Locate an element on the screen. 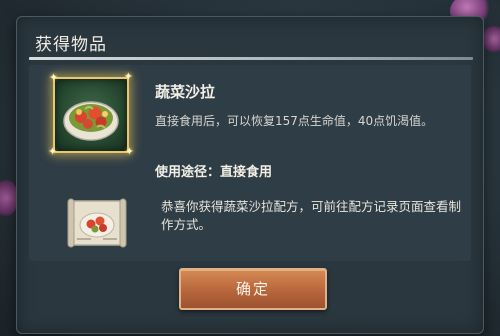 The height and width of the screenshot is (336, 500). vegetable-salad-icon is located at coordinates (91, 121).